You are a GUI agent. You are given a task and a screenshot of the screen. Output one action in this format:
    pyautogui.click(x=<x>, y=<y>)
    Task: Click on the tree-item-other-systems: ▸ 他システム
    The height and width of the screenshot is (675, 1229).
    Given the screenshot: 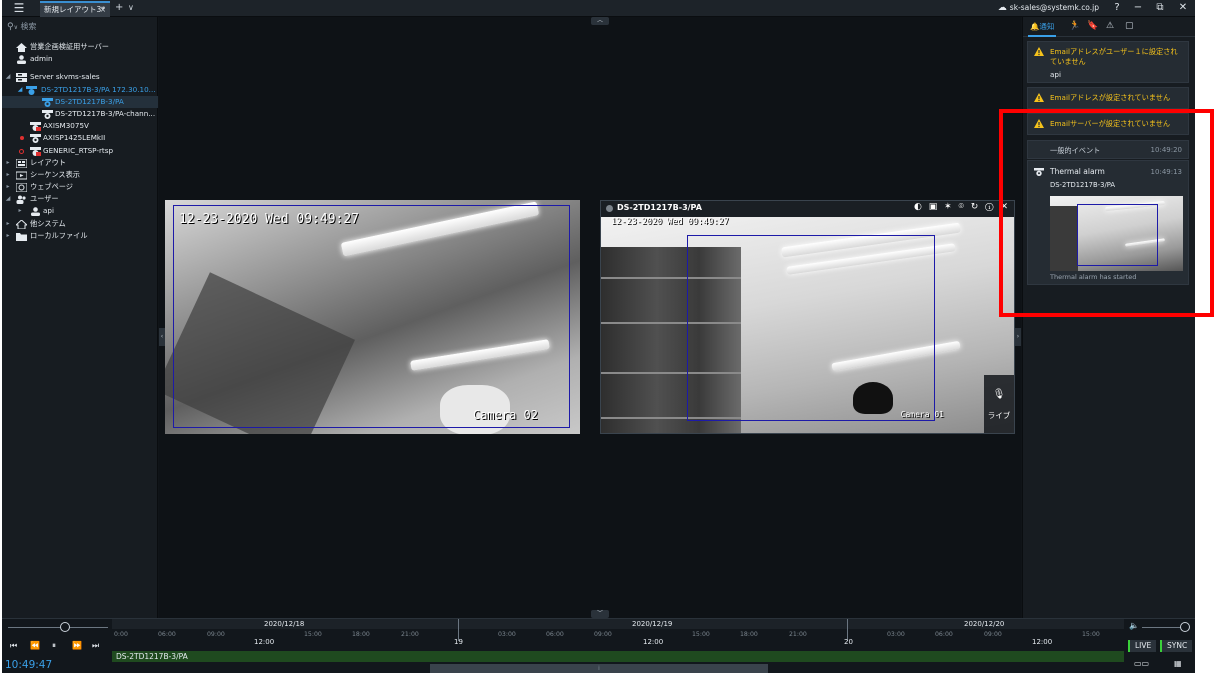 What is the action you would take?
    pyautogui.click(x=80, y=224)
    